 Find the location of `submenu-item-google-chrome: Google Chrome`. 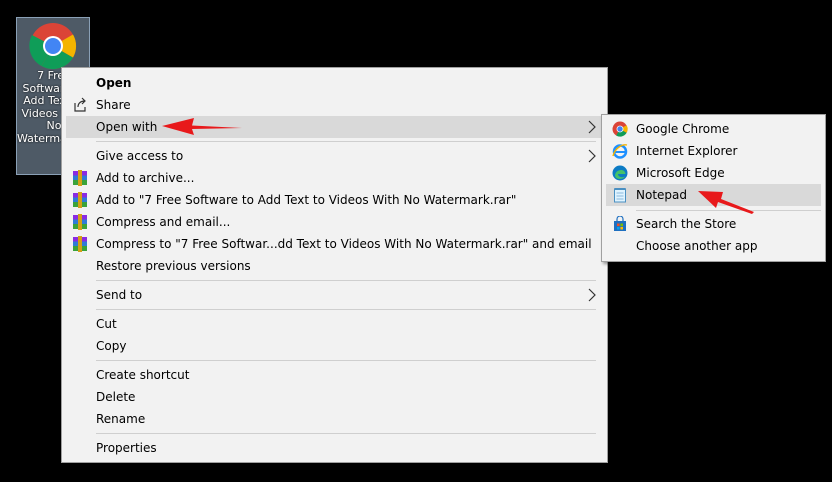

submenu-item-google-chrome: Google Chrome is located at coordinates (713, 129).